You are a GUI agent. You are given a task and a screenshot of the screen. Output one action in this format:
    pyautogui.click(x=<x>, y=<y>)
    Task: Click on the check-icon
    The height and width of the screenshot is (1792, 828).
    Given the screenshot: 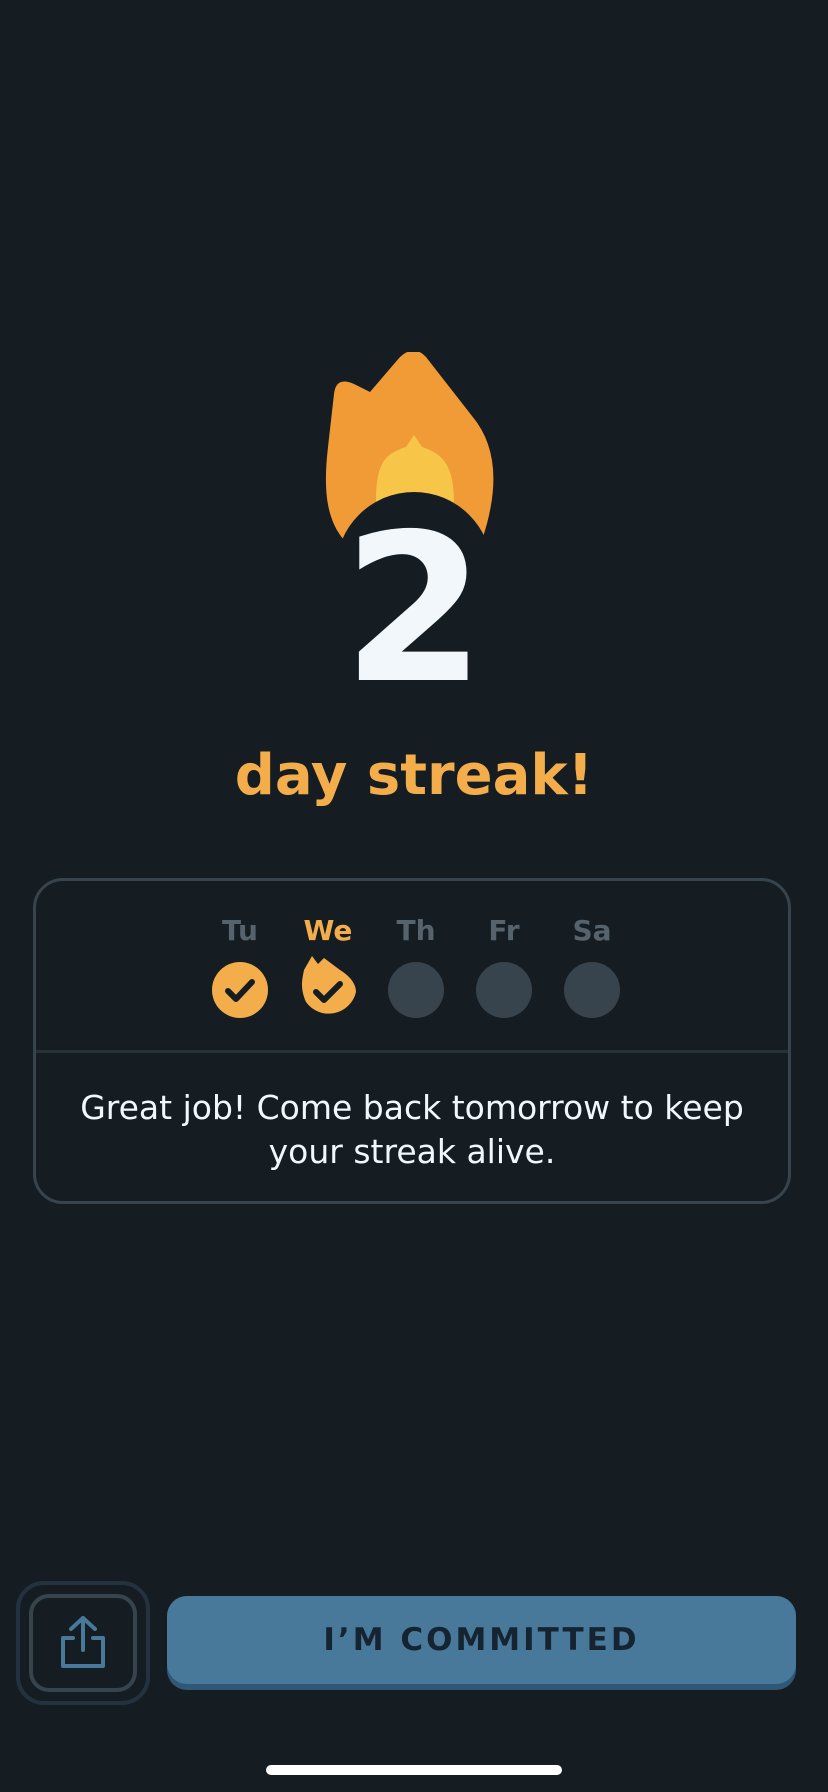 What is the action you would take?
    pyautogui.click(x=240, y=990)
    